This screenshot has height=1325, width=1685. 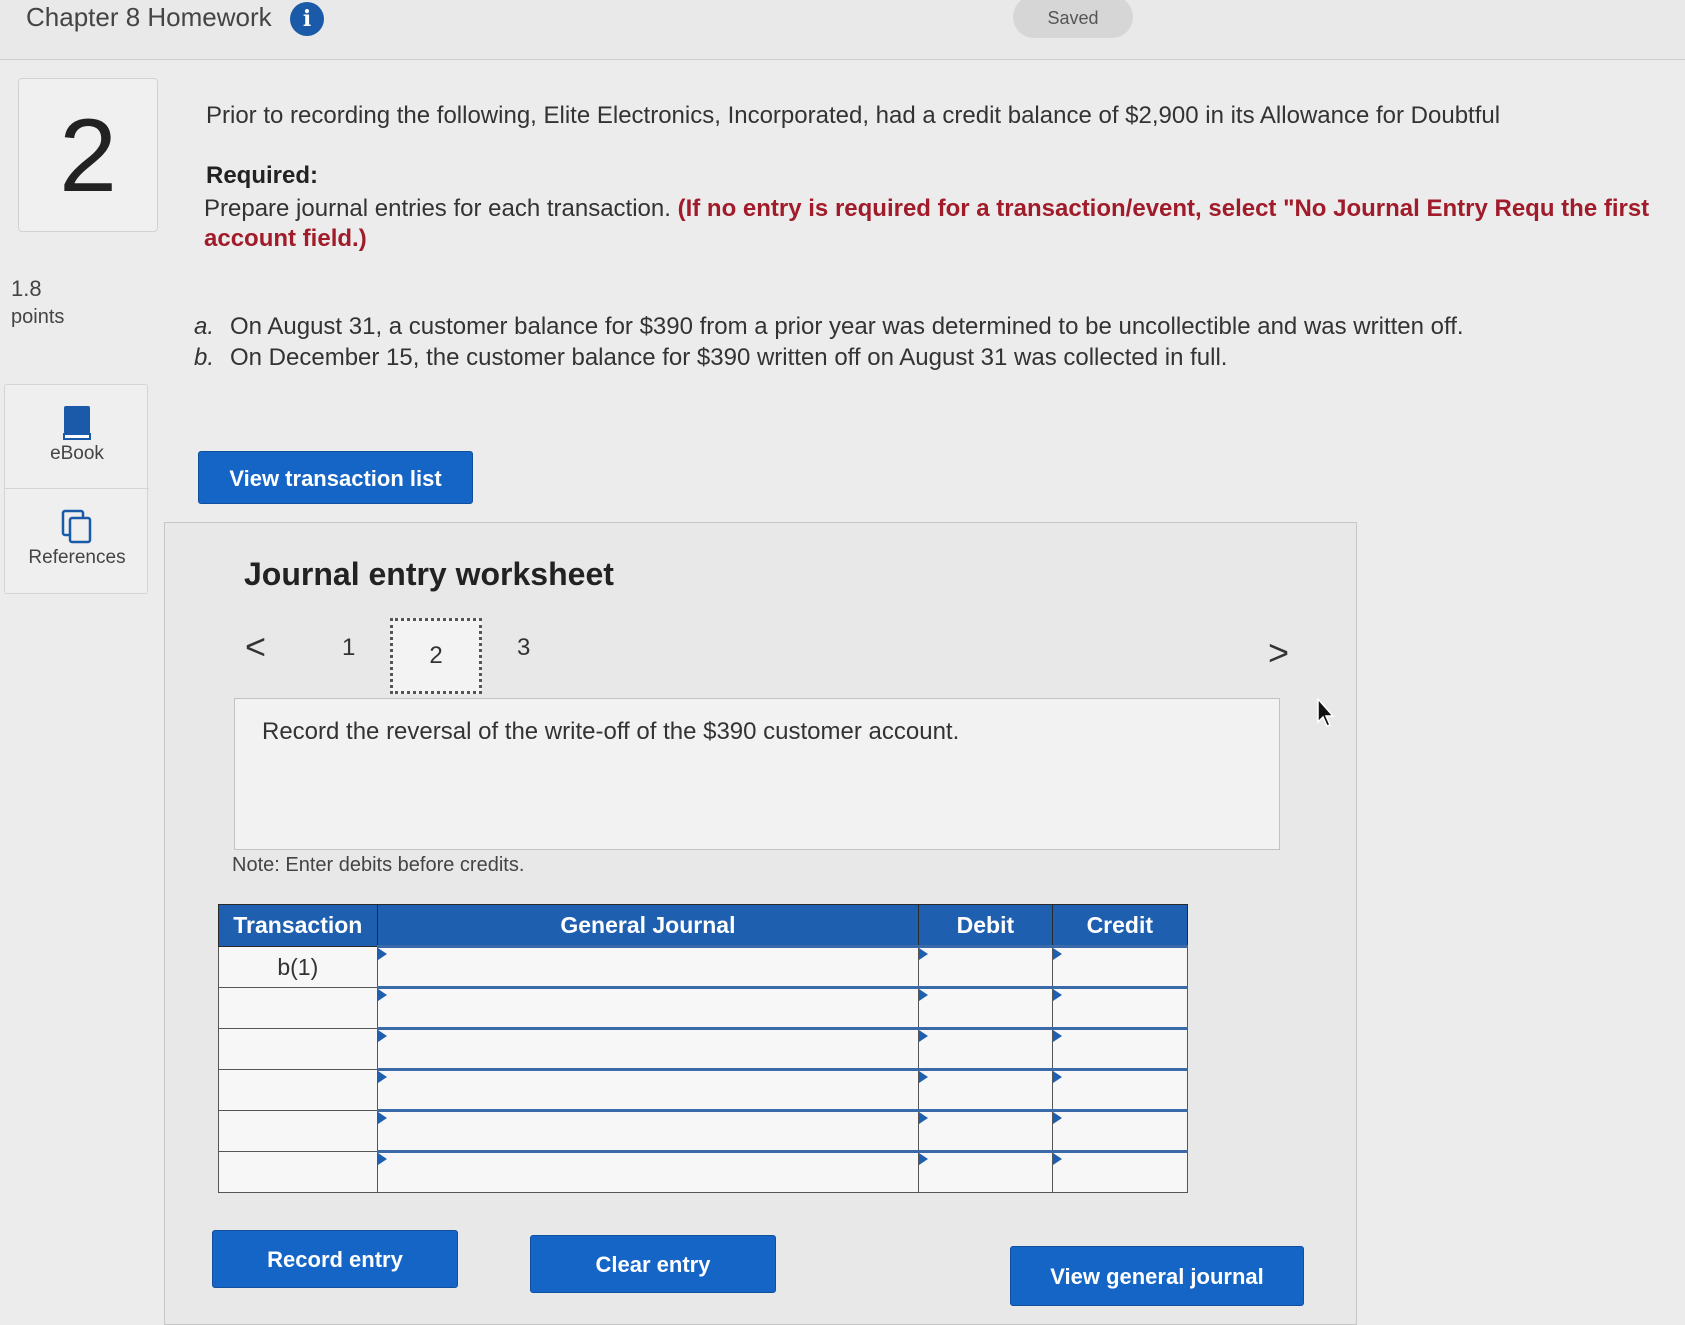 I want to click on assignment-title: Chapter 8 Homework, so click(x=149, y=17).